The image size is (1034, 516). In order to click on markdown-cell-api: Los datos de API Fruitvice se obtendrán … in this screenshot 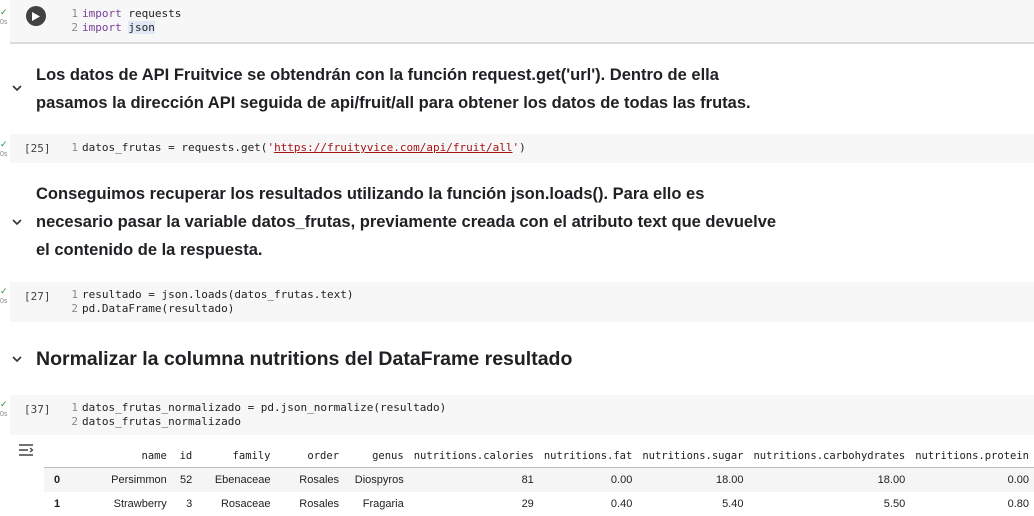, I will do `click(393, 89)`.